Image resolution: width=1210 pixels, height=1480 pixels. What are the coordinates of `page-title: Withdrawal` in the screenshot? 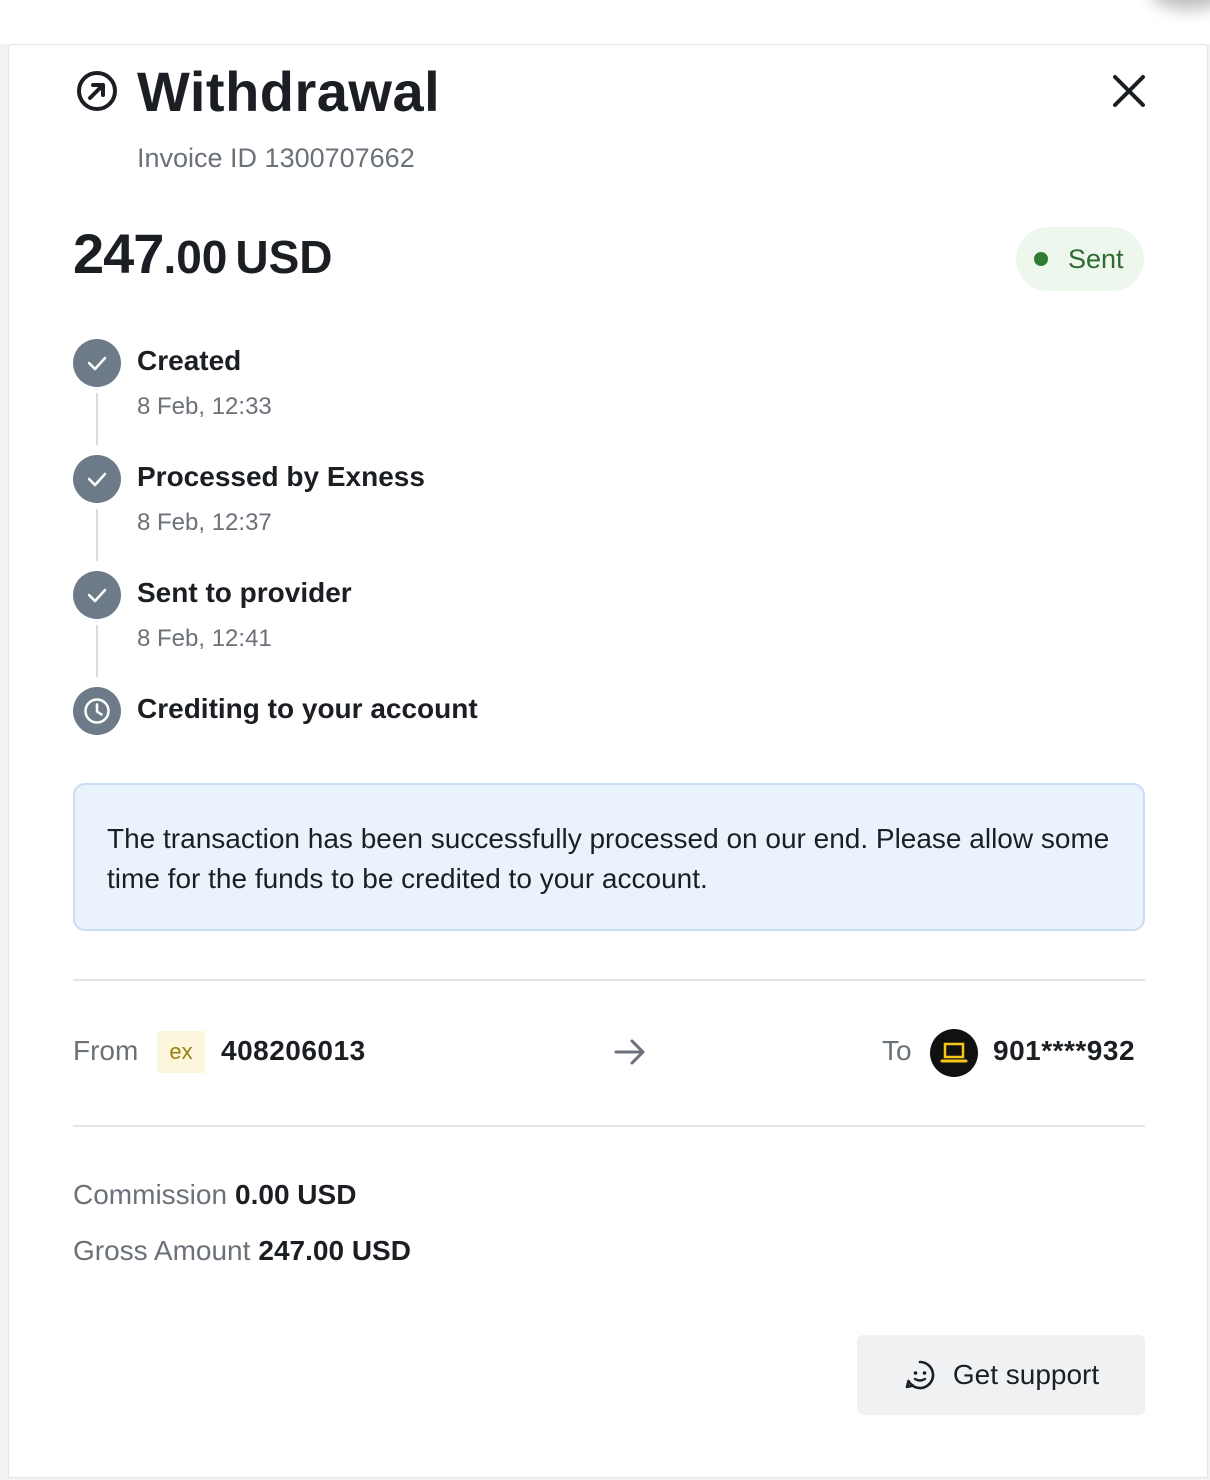 It's located at (289, 91).